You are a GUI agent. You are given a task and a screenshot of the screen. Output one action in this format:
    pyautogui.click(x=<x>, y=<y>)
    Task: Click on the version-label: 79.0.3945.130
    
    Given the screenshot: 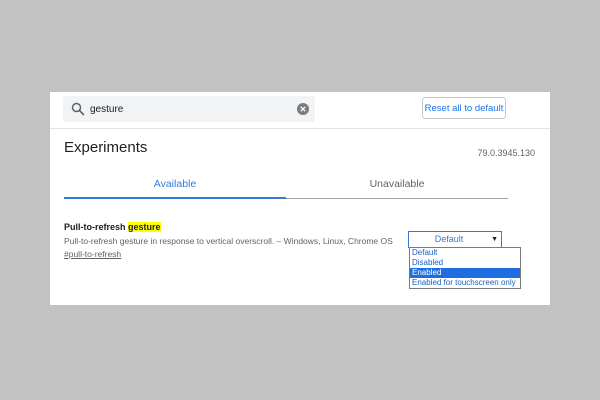 What is the action you would take?
    pyautogui.click(x=506, y=153)
    